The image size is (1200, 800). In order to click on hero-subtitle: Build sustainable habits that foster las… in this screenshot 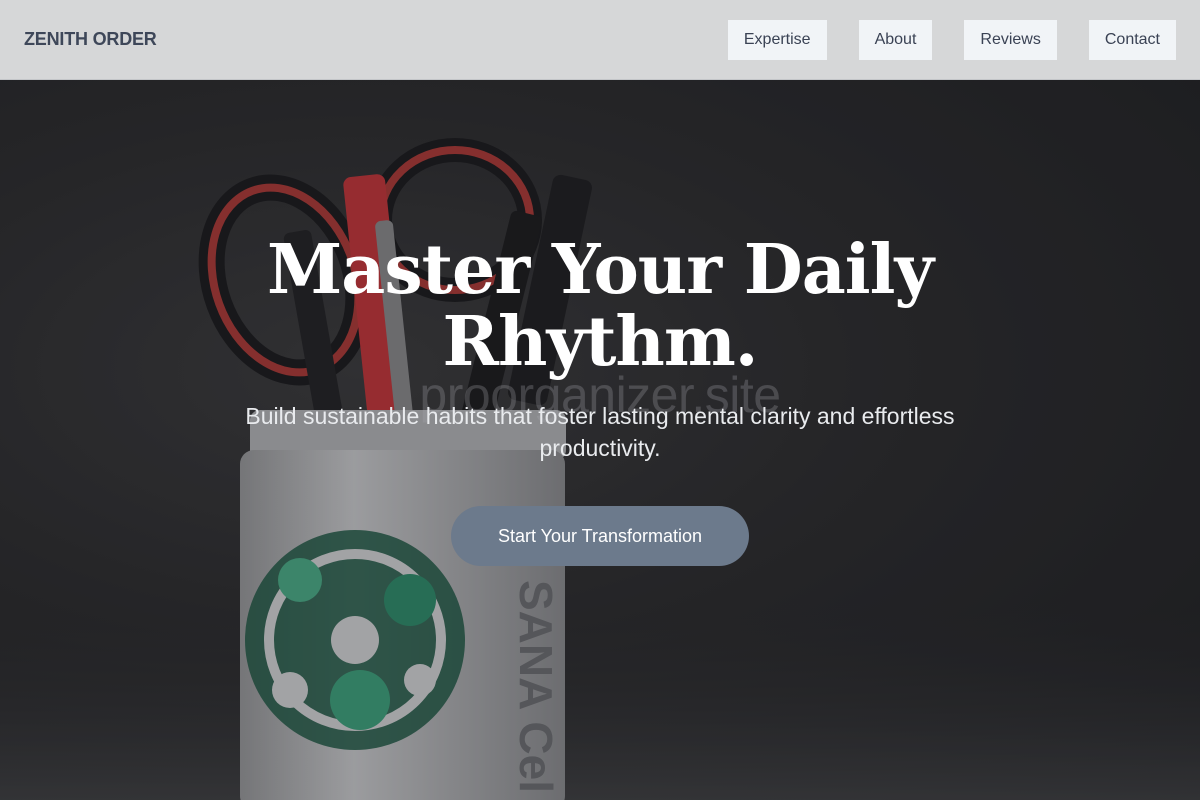, I will do `click(600, 432)`.